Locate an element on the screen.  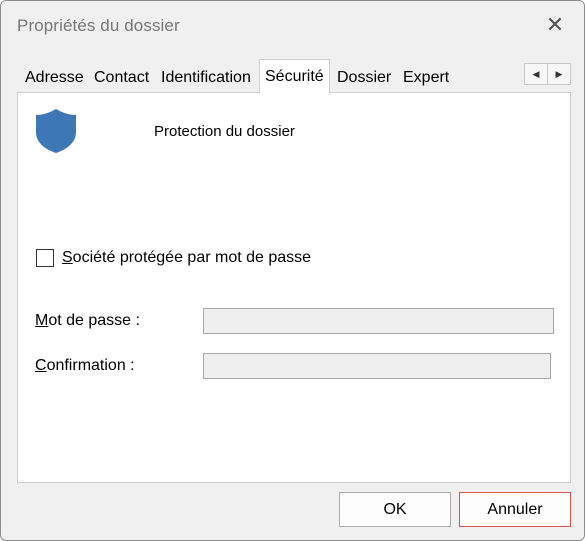
ok-button: OK is located at coordinates (395, 509).